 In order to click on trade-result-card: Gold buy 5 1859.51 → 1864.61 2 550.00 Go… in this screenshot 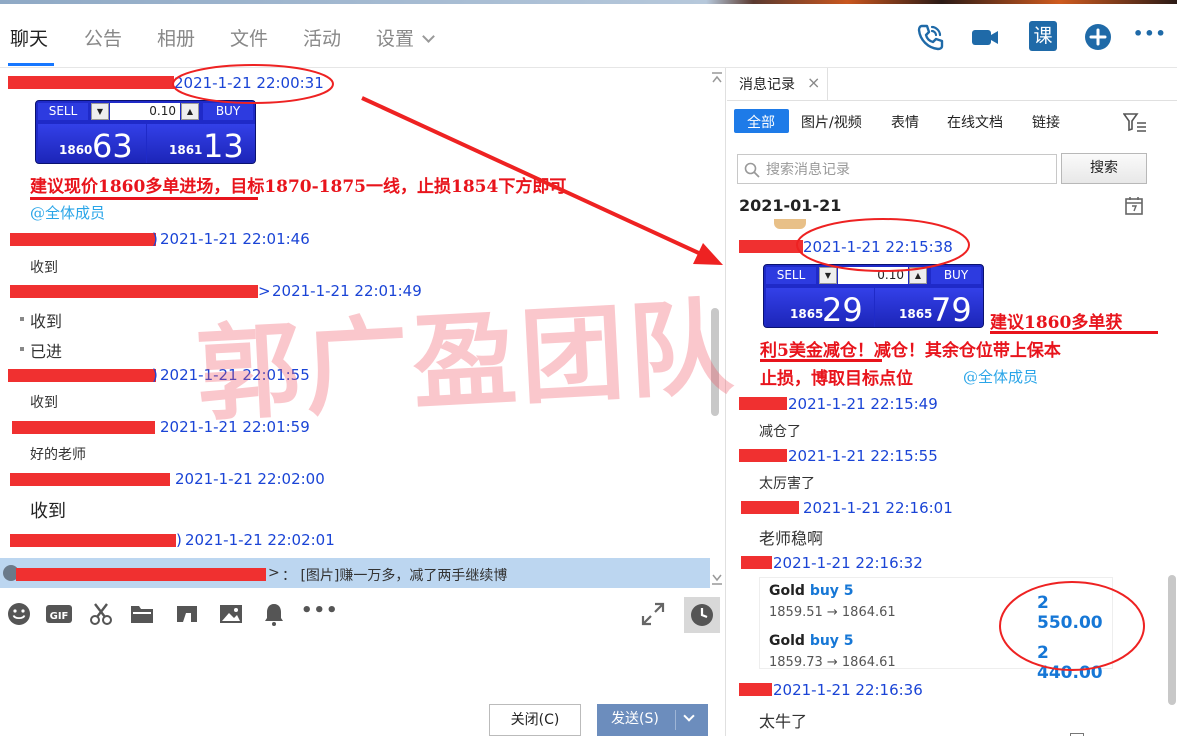, I will do `click(936, 630)`.